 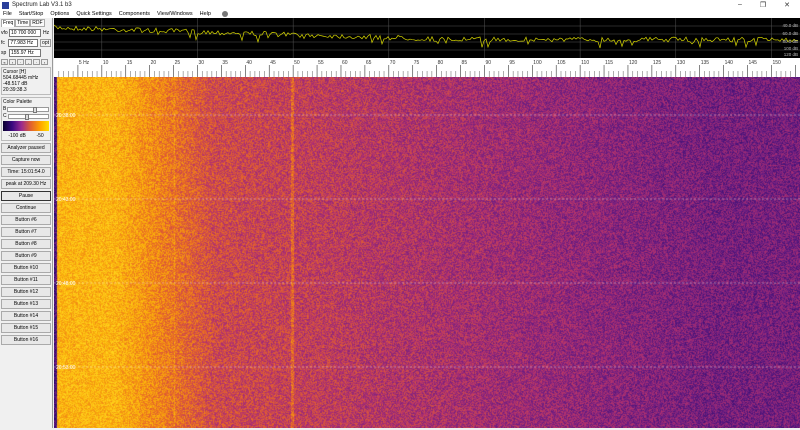 I want to click on contrast-thumb, so click(x=26, y=116).